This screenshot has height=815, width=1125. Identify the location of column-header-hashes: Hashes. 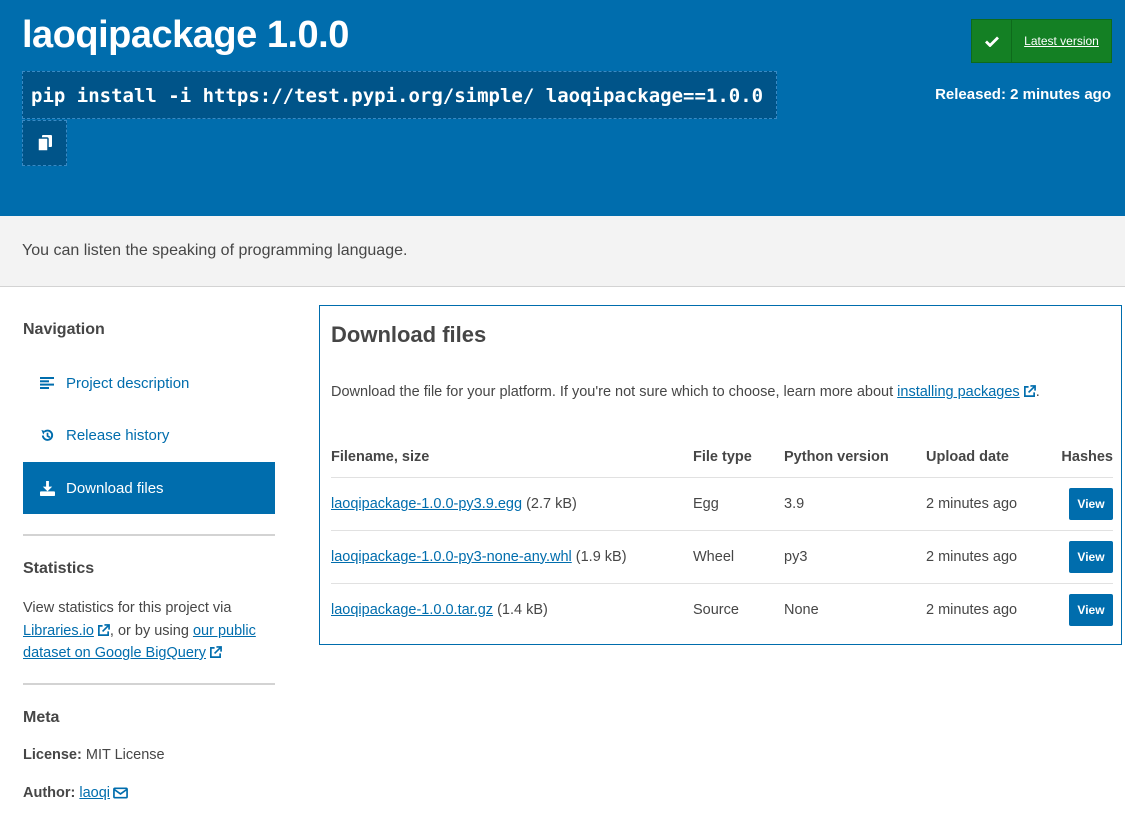
(1087, 457).